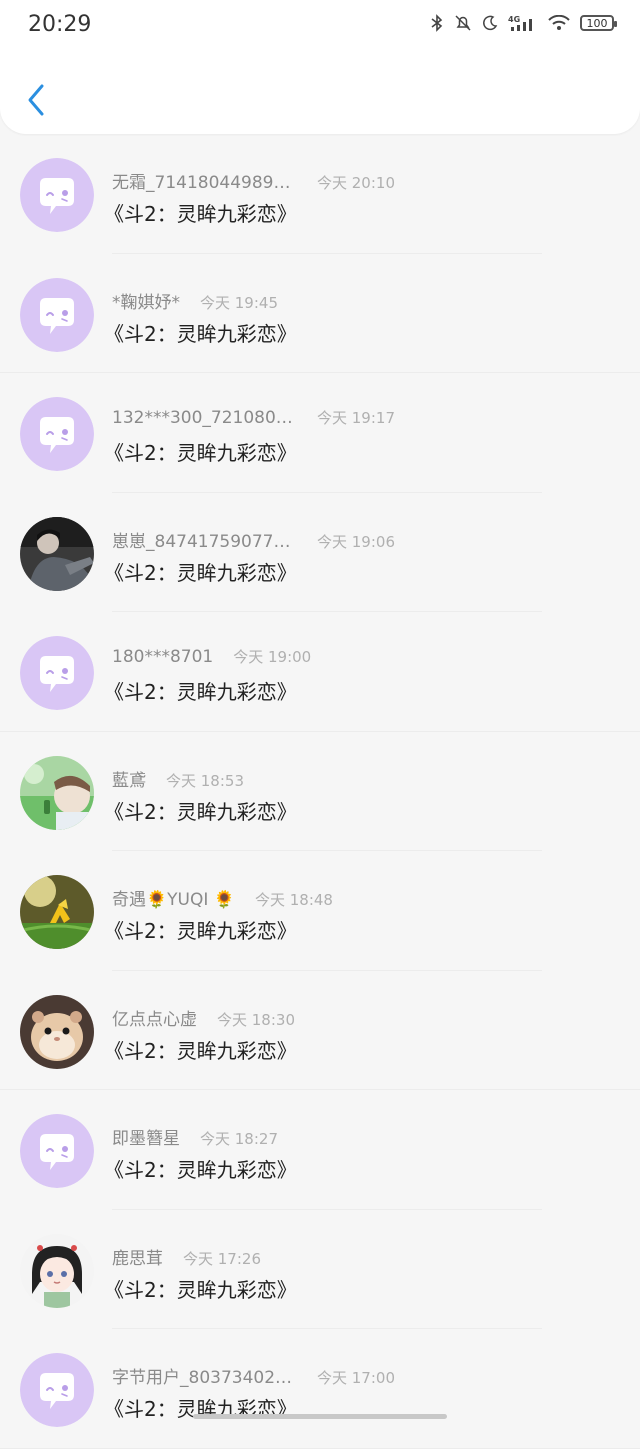 This screenshot has height=1449, width=640. Describe the element at coordinates (320, 1030) in the screenshot. I see `message-row: 亿点点心虚 今天 18:30 《斗2：灵眸九彩恋》` at that location.